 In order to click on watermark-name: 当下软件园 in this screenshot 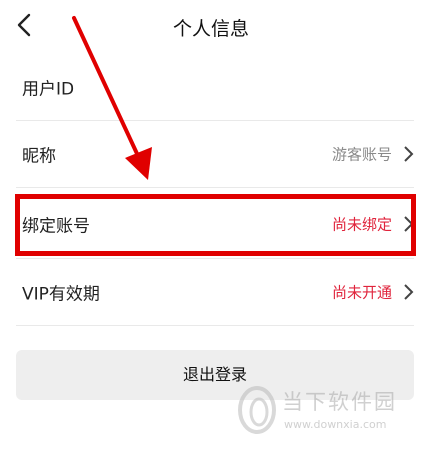, I will do `click(339, 402)`.